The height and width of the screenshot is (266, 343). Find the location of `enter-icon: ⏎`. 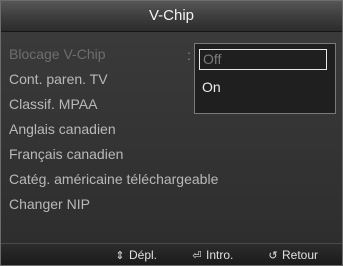

enter-icon: ⏎ is located at coordinates (197, 255).